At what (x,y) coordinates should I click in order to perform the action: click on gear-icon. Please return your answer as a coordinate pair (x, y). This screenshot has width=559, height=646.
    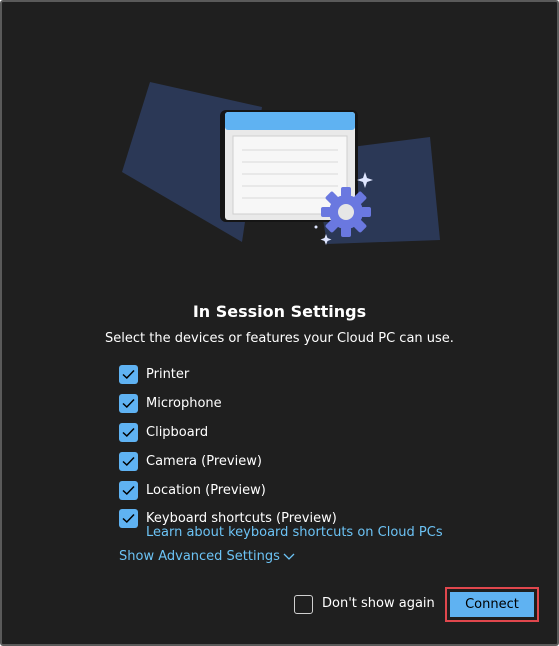
    Looking at the image, I should click on (346, 212).